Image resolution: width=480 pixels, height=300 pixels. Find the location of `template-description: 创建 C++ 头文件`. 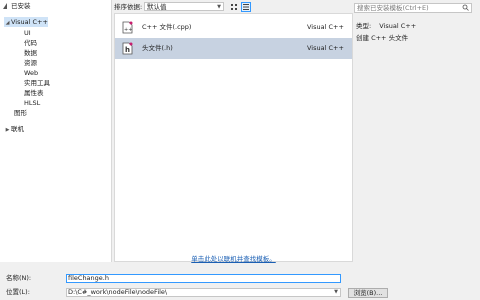

template-description: 创建 C++ 头文件 is located at coordinates (382, 38).